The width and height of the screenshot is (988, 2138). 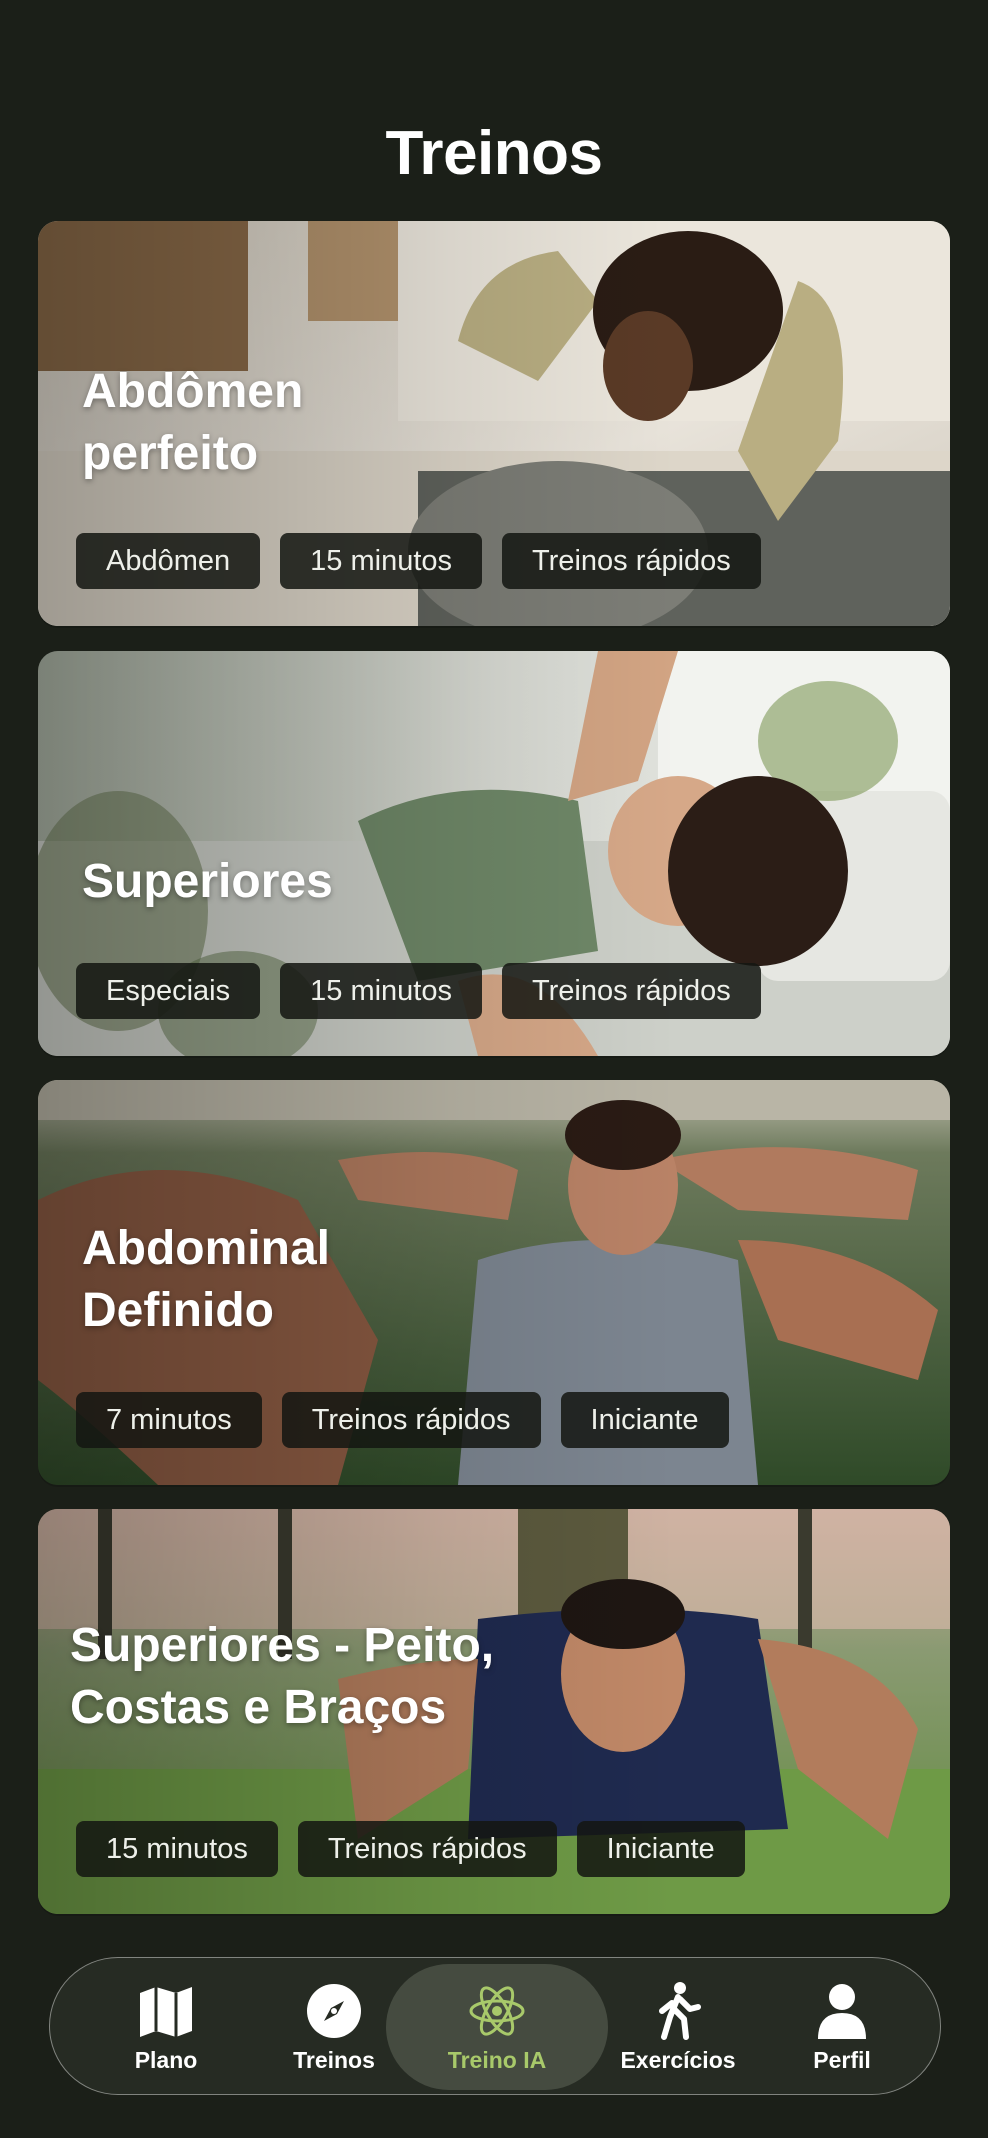 I want to click on card-title: Abdômen perfeito, so click(x=193, y=422).